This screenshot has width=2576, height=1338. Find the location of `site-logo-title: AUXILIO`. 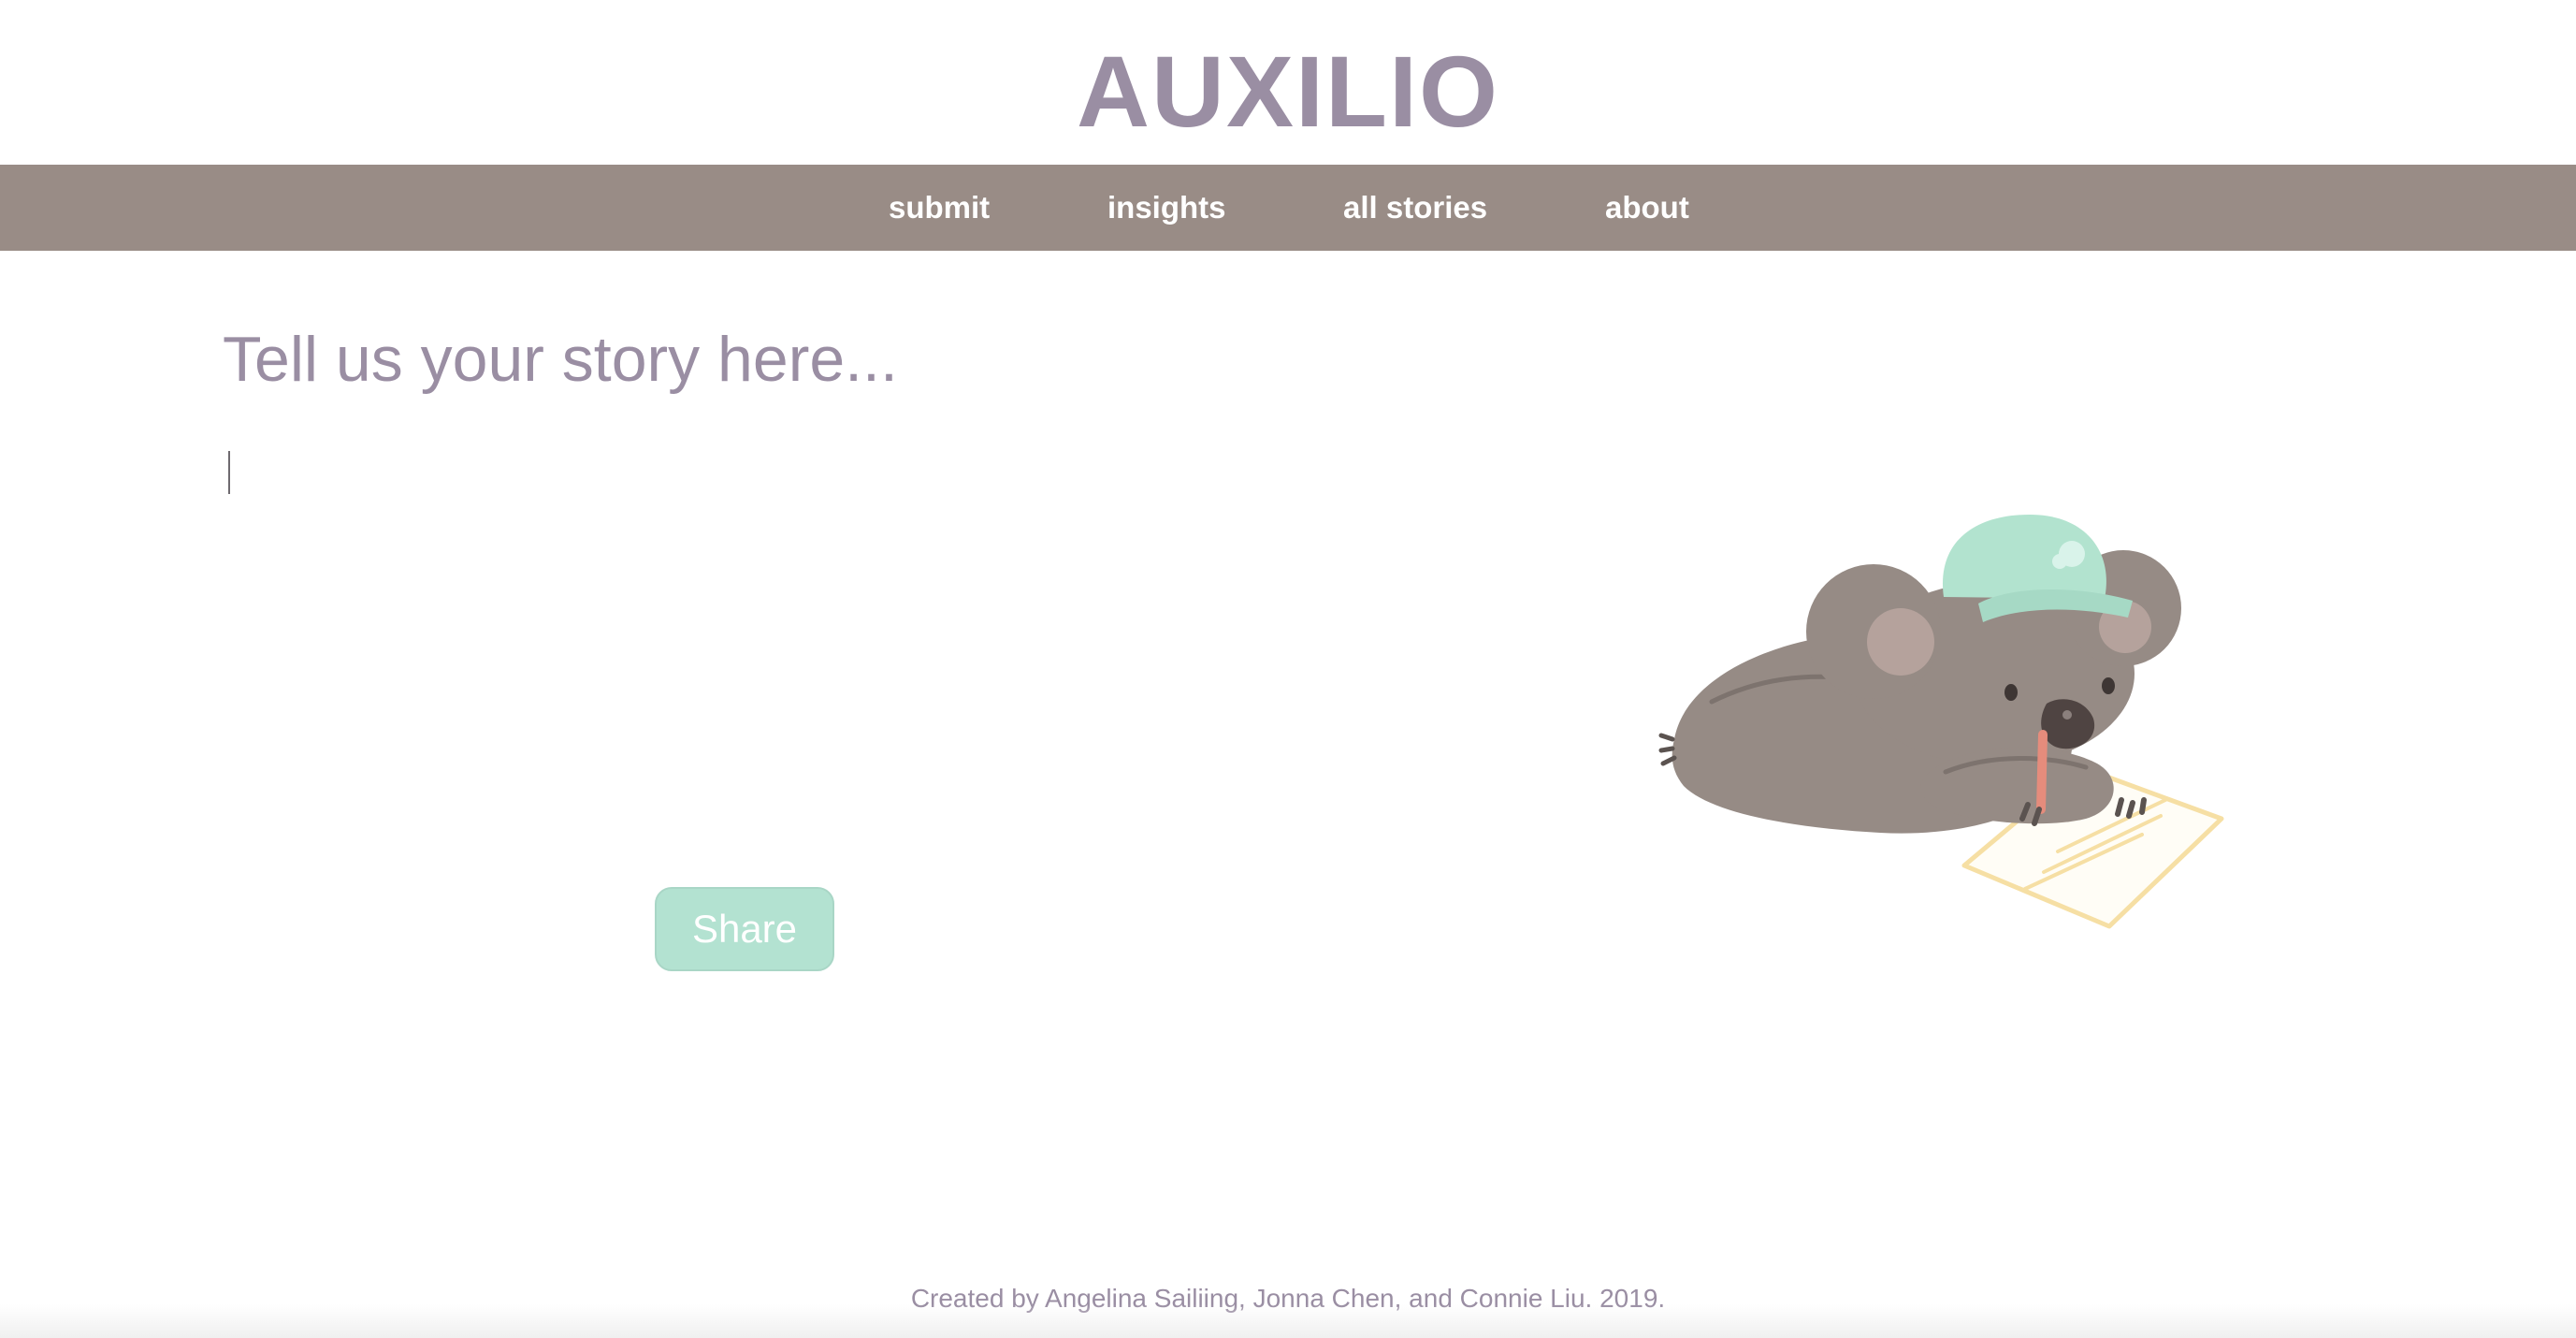

site-logo-title: AUXILIO is located at coordinates (1288, 92).